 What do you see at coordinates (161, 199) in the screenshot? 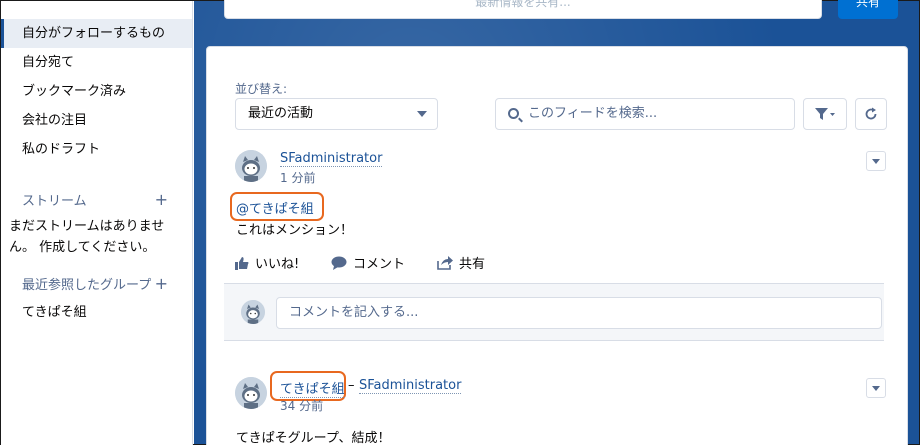
I see `add-stream-icon: +` at bounding box center [161, 199].